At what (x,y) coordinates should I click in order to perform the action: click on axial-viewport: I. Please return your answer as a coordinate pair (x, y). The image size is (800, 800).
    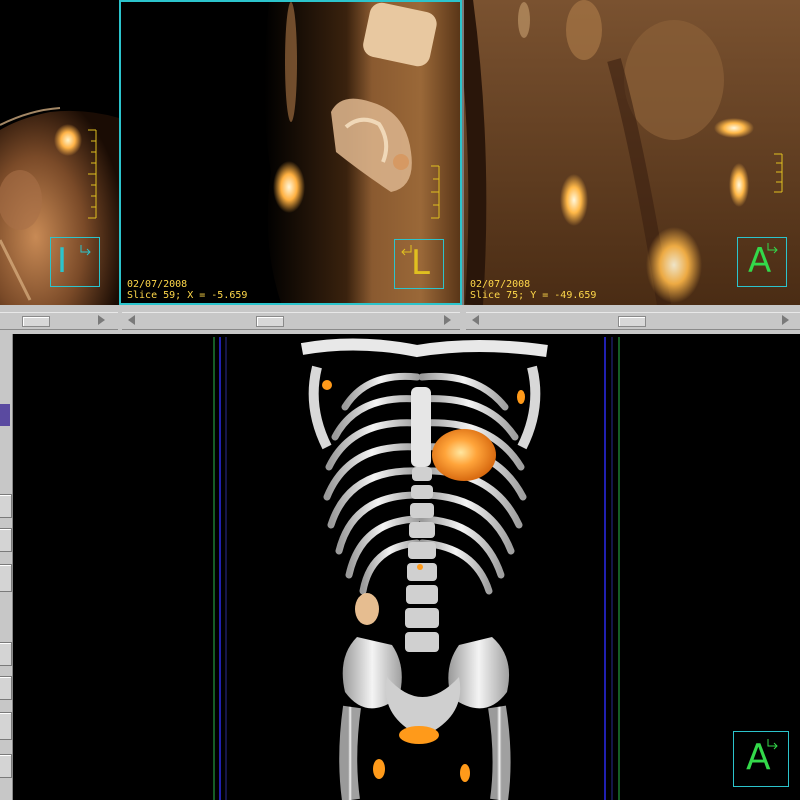
    Looking at the image, I should click on (59, 152).